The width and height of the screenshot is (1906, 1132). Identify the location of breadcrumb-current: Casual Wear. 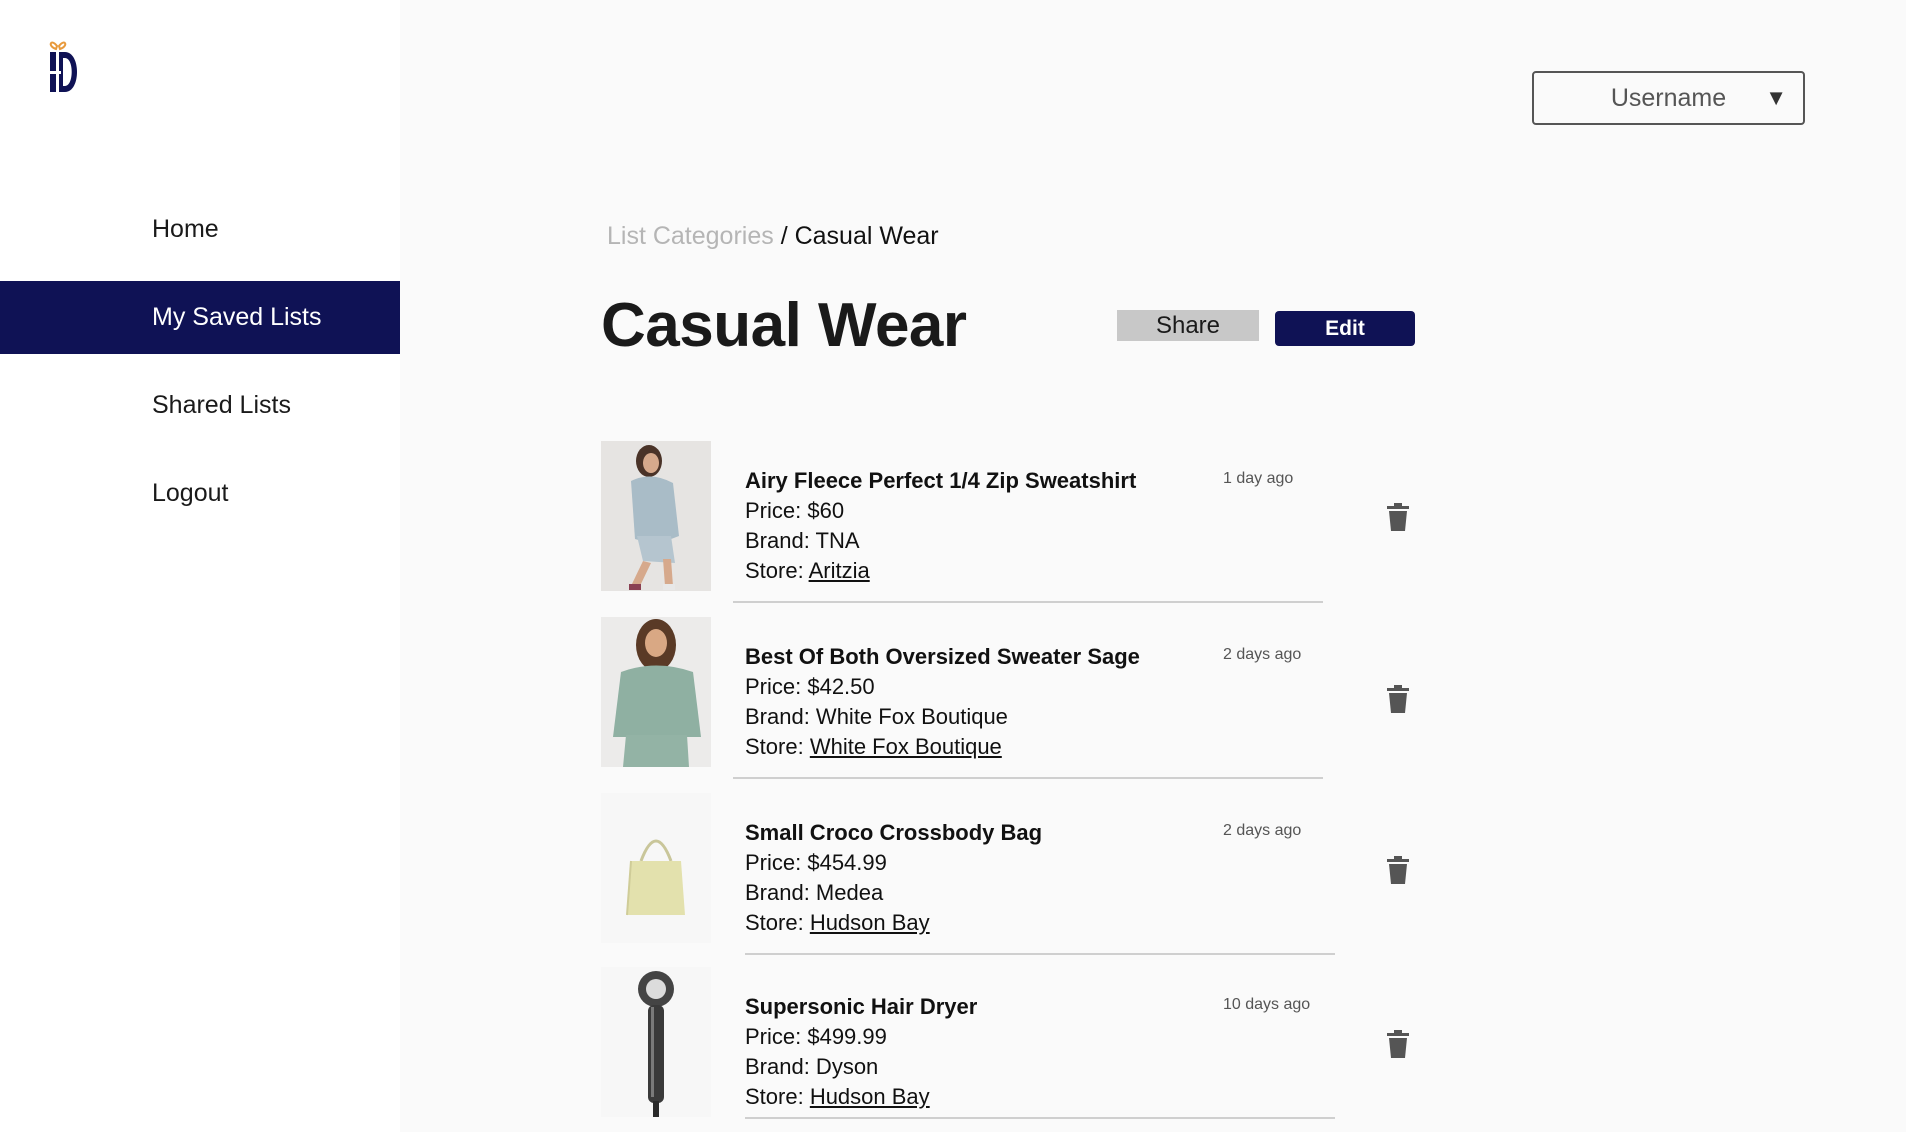
(866, 236).